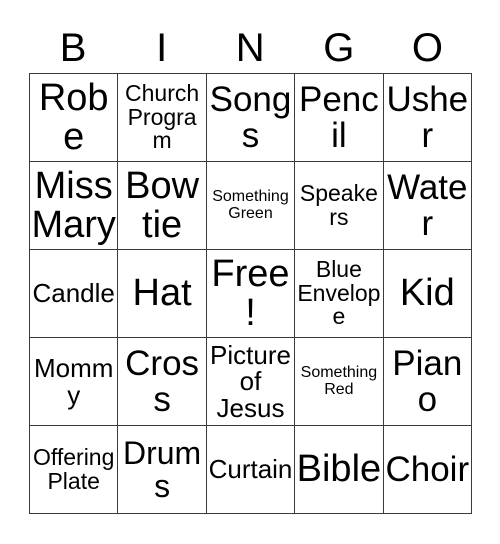 The height and width of the screenshot is (544, 500). I want to click on bingo-cell: Drums, so click(162, 470).